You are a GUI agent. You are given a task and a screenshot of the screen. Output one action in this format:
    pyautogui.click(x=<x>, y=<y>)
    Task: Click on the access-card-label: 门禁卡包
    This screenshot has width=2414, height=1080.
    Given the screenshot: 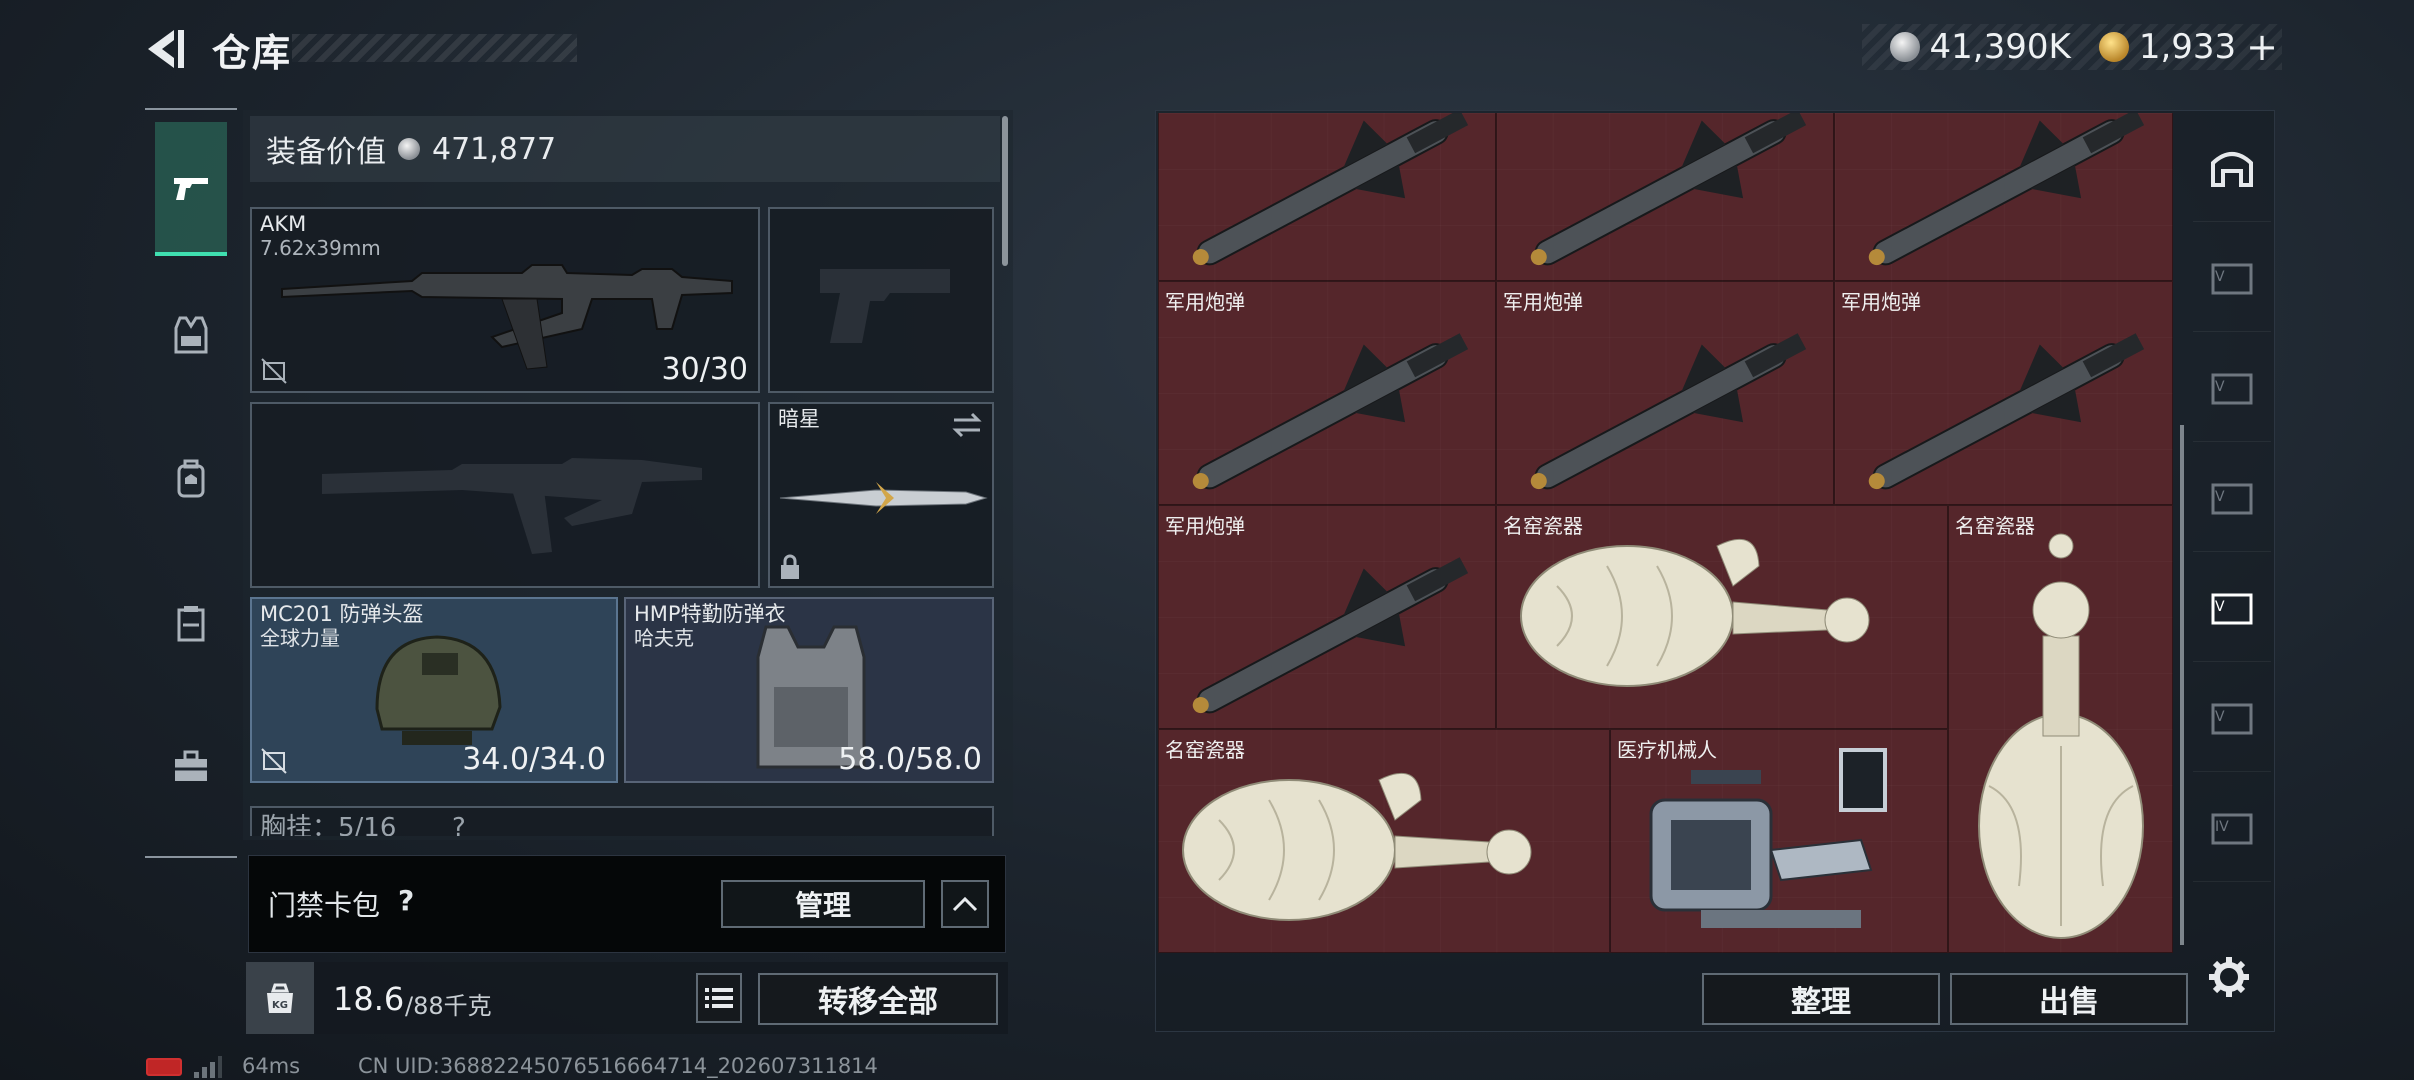 What is the action you would take?
    pyautogui.click(x=324, y=905)
    